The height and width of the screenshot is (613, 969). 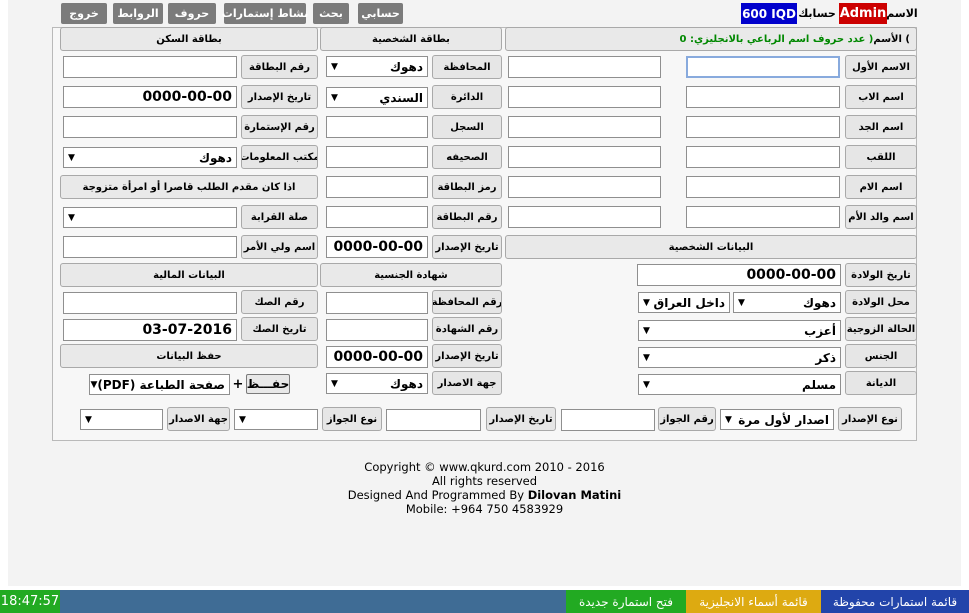 What do you see at coordinates (467, 247) in the screenshot?
I see `id-issue-date-label: تاريخ الإصدار` at bounding box center [467, 247].